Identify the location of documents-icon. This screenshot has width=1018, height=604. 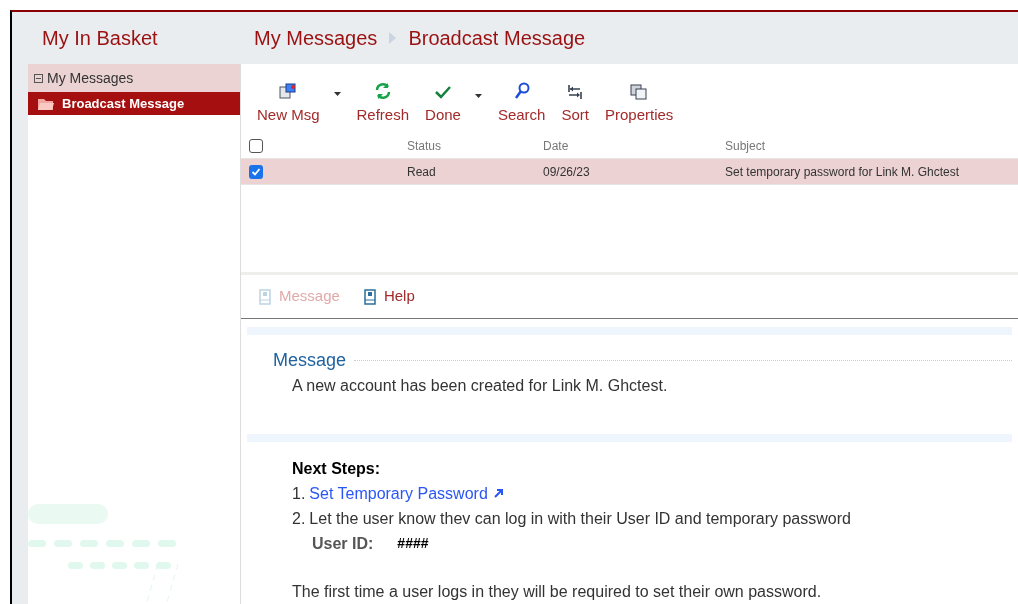
(639, 91).